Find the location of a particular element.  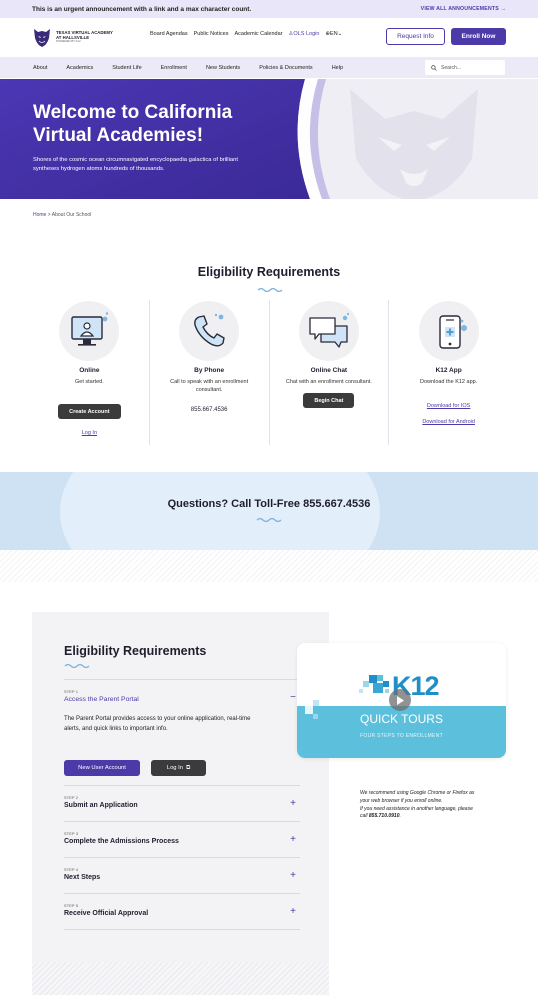

k12-pixel-logo-icon is located at coordinates (374, 684).